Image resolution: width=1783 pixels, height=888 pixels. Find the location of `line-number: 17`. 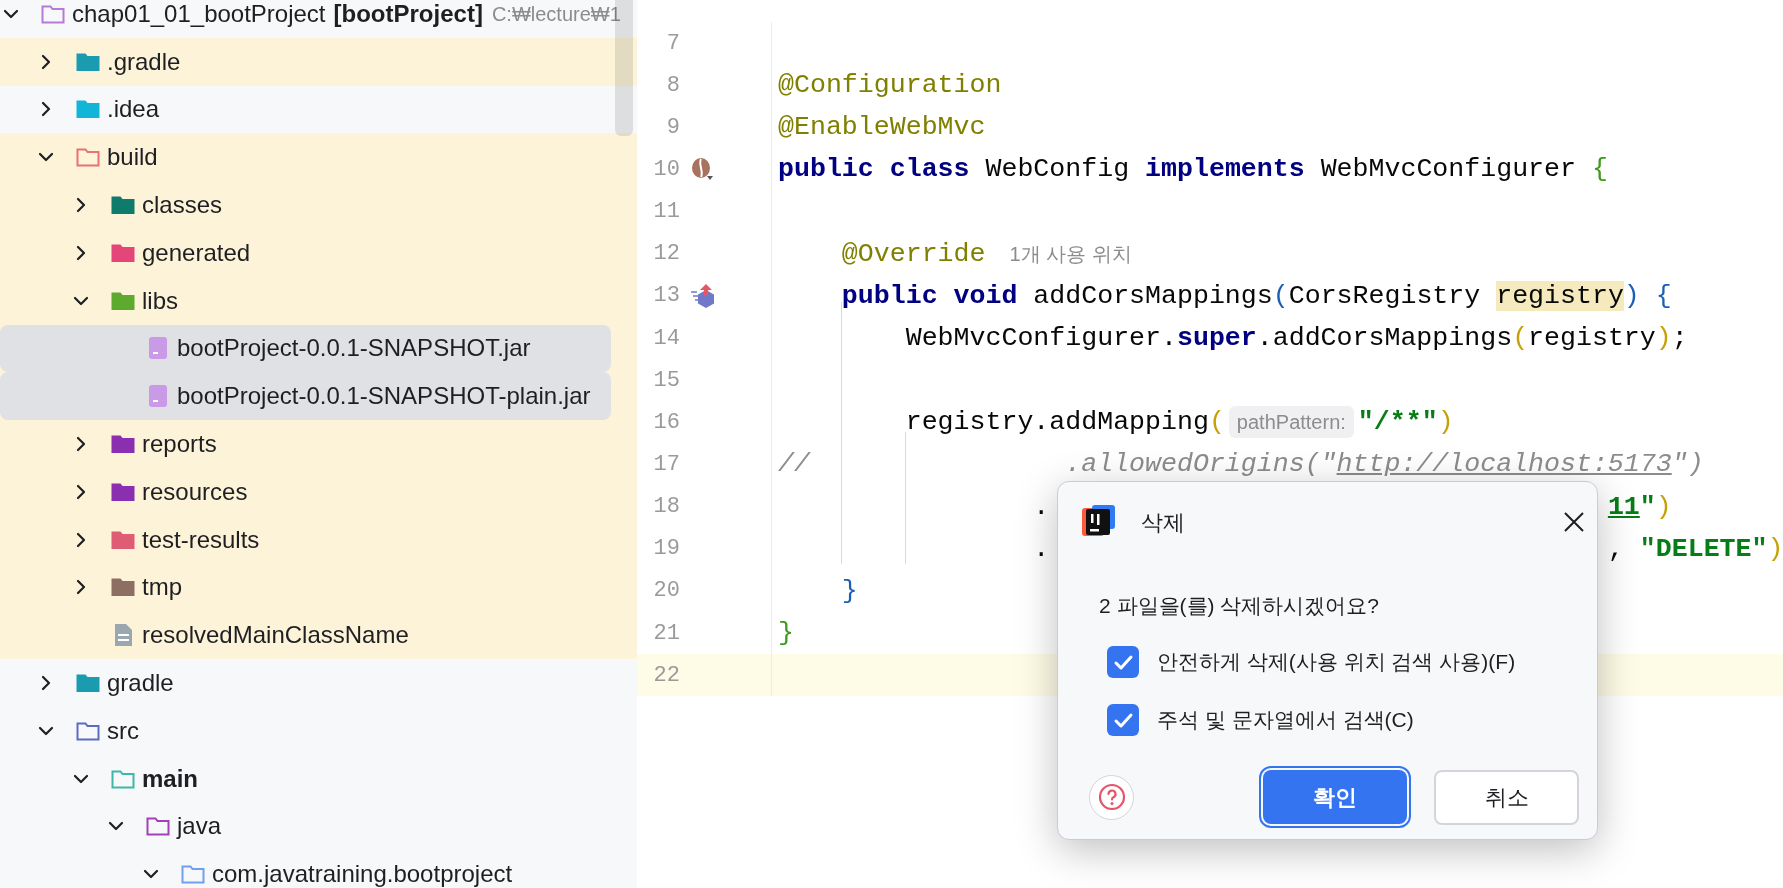

line-number: 17 is located at coordinates (666, 464).